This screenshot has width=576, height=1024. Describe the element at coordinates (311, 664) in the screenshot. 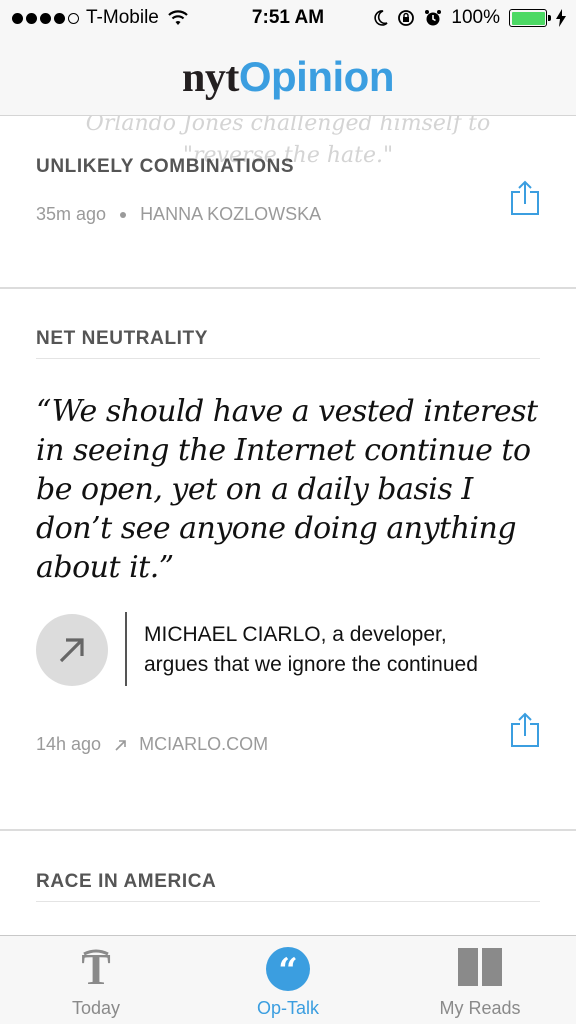

I see `source-line: argues that we ignore the continued` at that location.